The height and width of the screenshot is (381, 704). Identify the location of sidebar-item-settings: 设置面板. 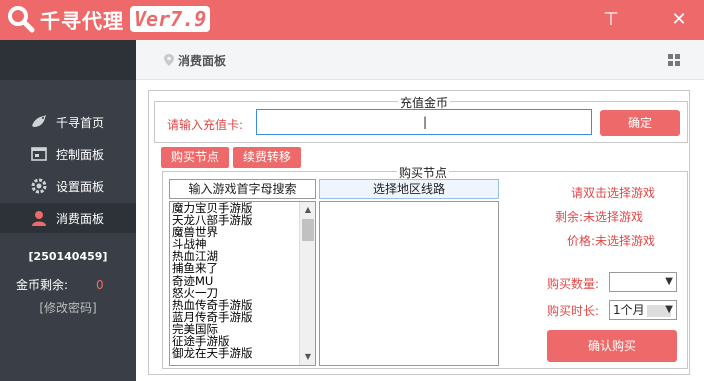
(68, 186).